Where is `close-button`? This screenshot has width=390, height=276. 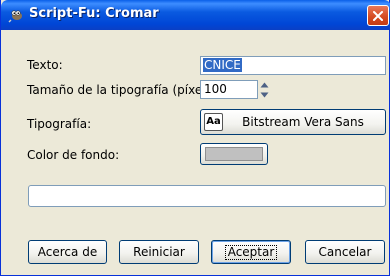
close-button is located at coordinates (378, 15).